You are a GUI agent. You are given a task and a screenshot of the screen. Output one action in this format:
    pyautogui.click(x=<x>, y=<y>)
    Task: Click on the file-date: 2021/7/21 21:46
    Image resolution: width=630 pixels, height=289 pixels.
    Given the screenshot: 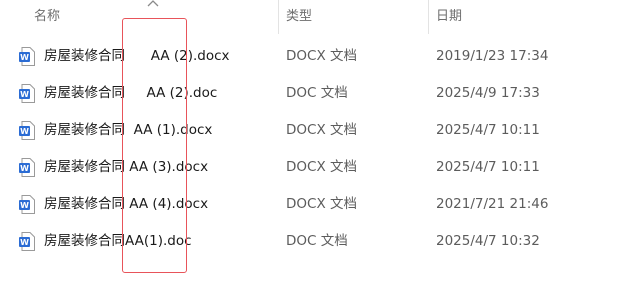 What is the action you would take?
    pyautogui.click(x=492, y=204)
    